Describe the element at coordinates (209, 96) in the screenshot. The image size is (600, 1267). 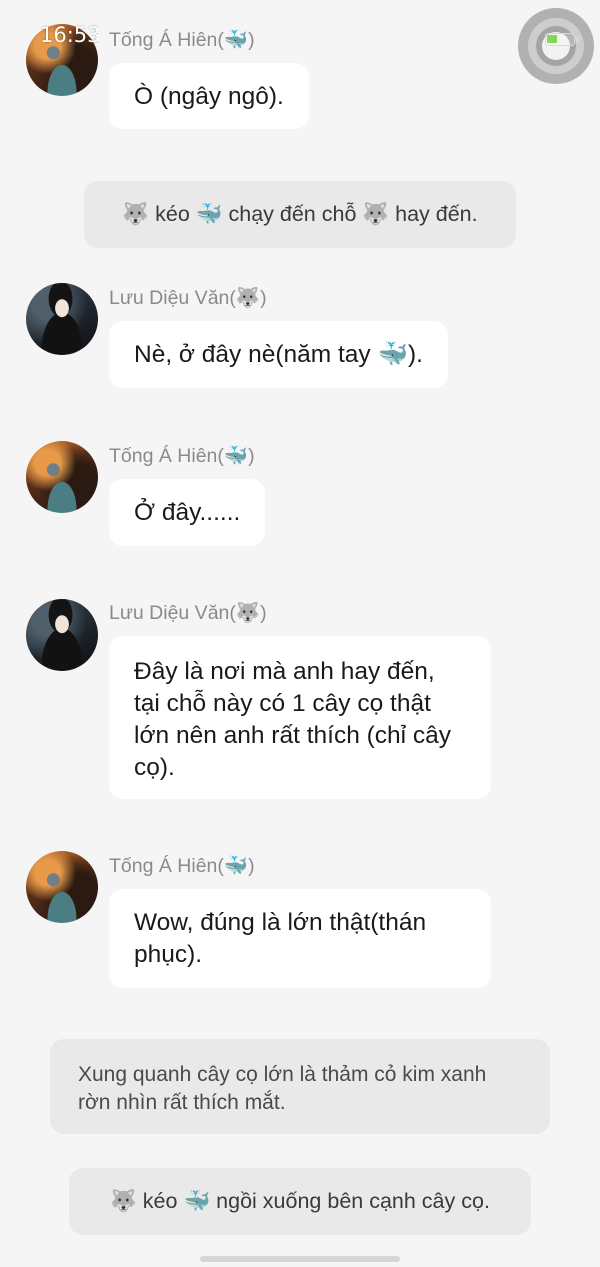
I see `message-bubble: Ò (ngây ngô).` at that location.